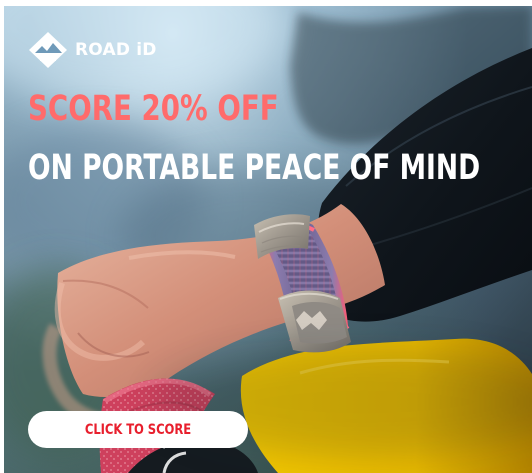 Image resolution: width=532 pixels, height=473 pixels. Describe the element at coordinates (48, 50) in the screenshot. I see `mountain-diamond-icon` at that location.